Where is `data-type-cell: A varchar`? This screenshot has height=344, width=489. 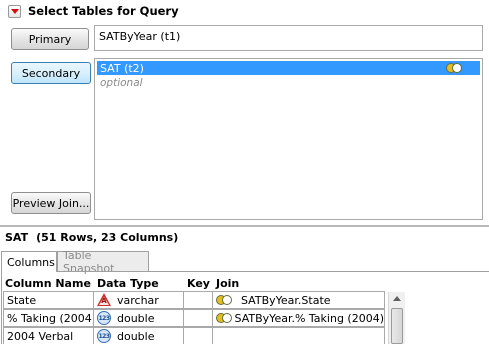 data-type-cell: A varchar is located at coordinates (138, 300).